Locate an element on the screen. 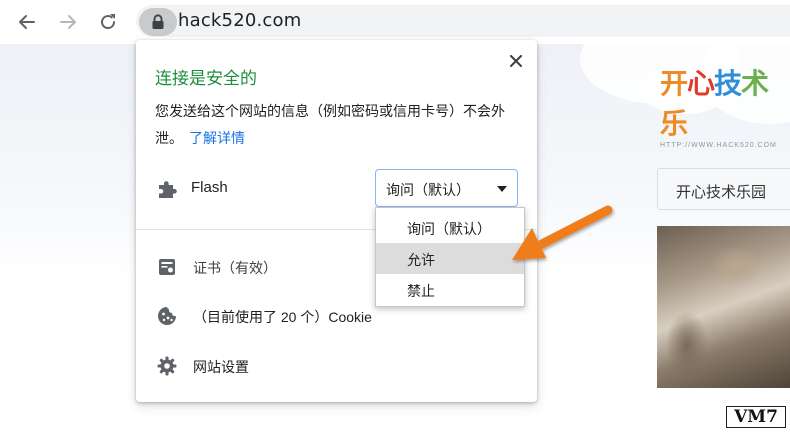  site-logo: 开心技术乐 HTTP://WWW.HACK520.COM is located at coordinates (725, 105).